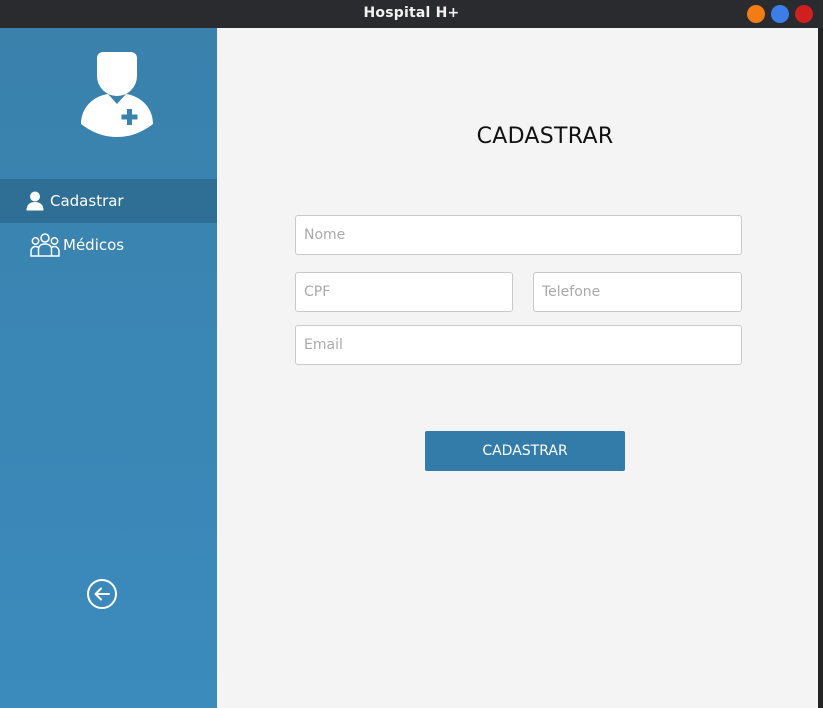 This screenshot has height=708, width=823. Describe the element at coordinates (820, 368) in the screenshot. I see `window-border` at that location.